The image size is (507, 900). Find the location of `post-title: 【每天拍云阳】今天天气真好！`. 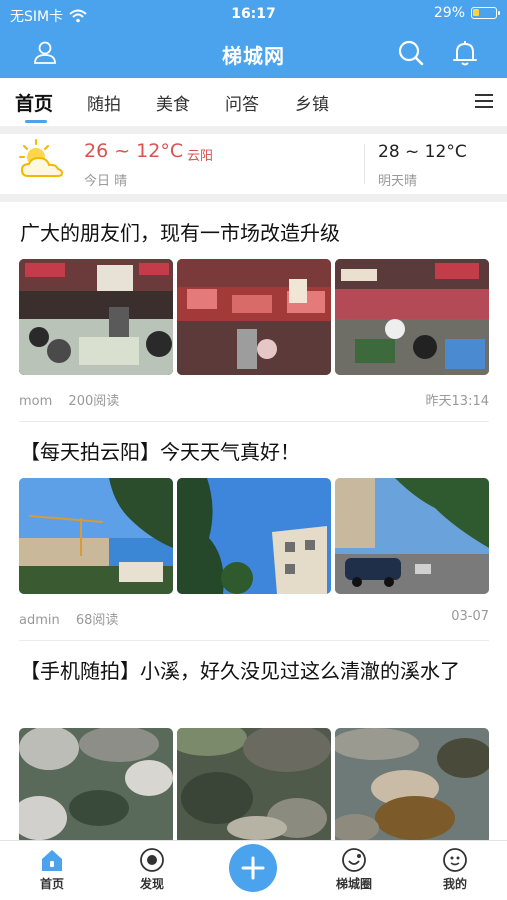

post-title: 【每天拍云阳】今天天气真好！ is located at coordinates (255, 452).